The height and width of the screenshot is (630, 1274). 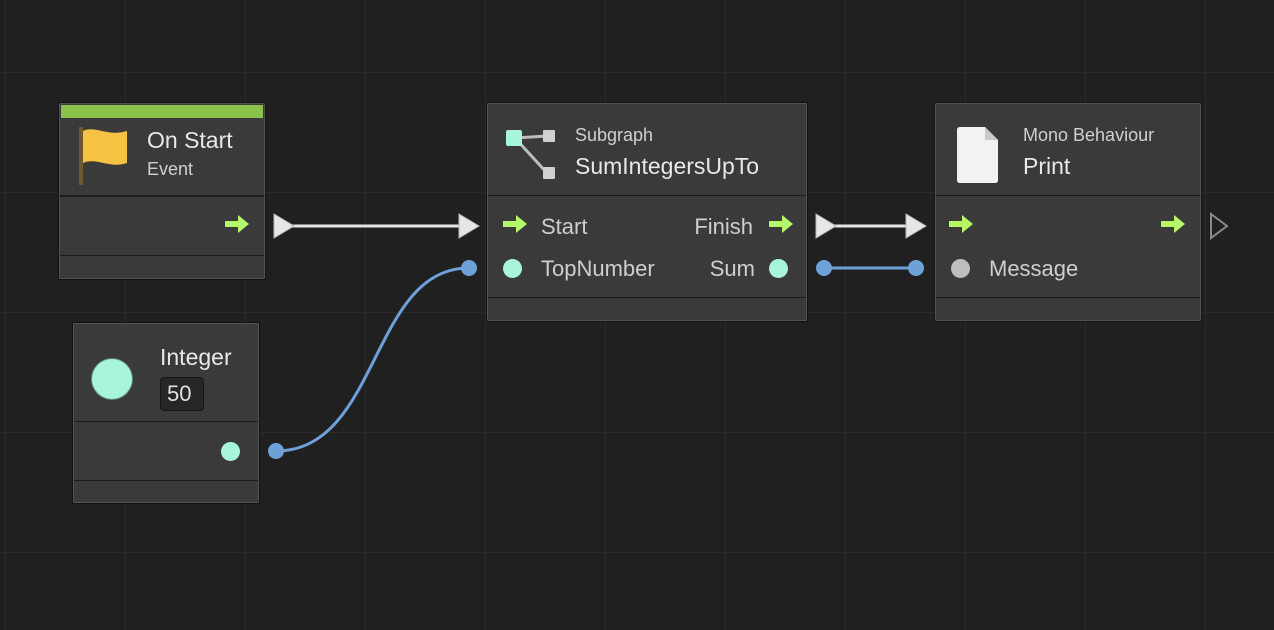 I want to click on node-subtitle: Event, so click(x=170, y=169).